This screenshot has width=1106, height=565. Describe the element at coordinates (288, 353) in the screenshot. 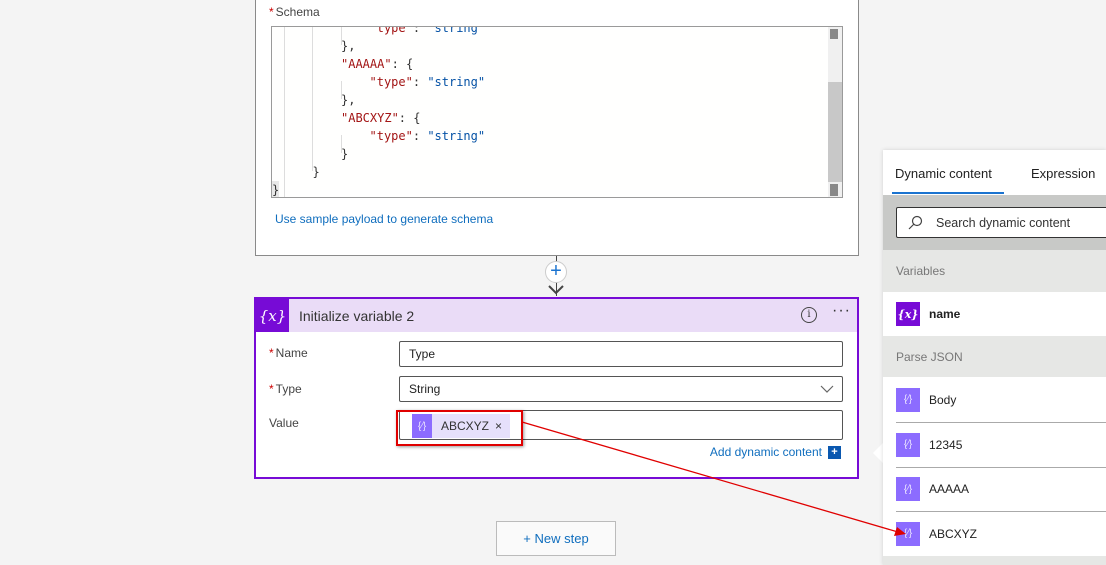

I see `name-label: * Name` at that location.